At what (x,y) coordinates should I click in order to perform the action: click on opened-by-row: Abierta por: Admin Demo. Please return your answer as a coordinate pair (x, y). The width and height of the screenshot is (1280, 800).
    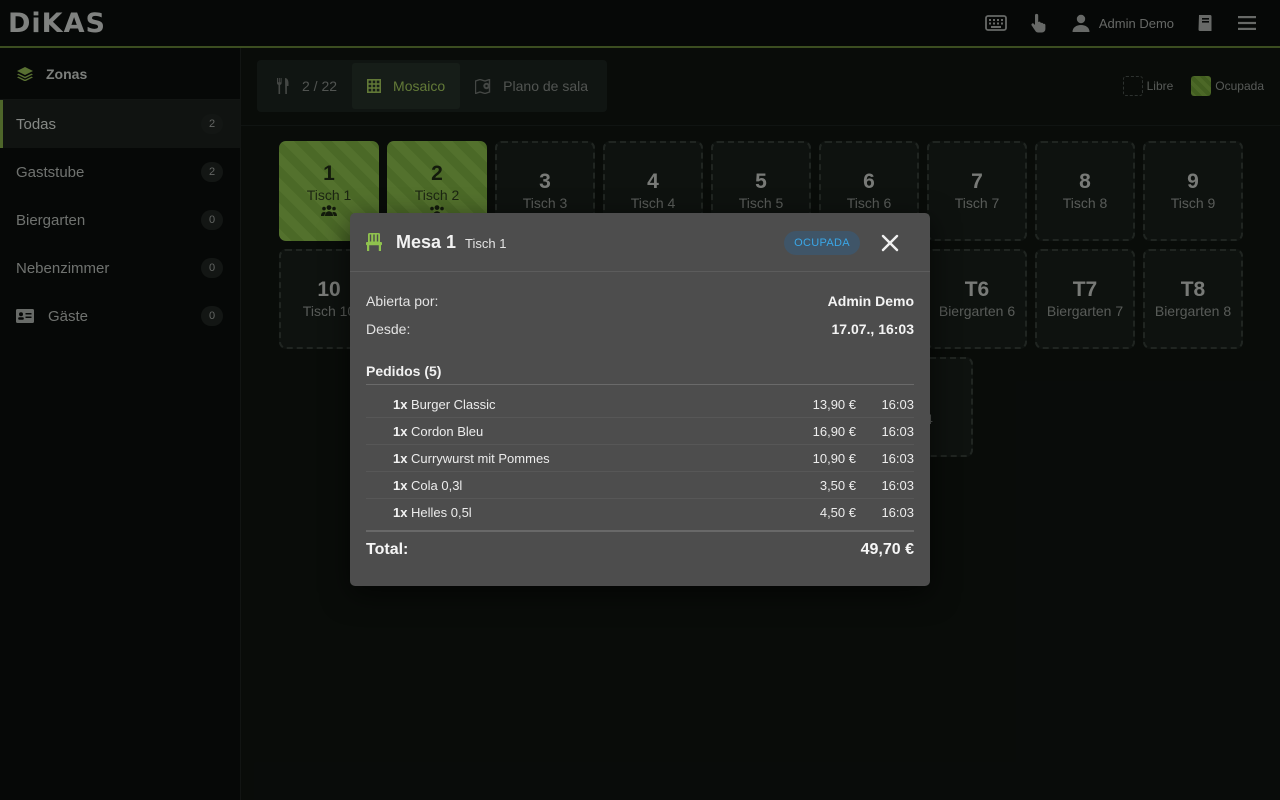
    Looking at the image, I should click on (640, 301).